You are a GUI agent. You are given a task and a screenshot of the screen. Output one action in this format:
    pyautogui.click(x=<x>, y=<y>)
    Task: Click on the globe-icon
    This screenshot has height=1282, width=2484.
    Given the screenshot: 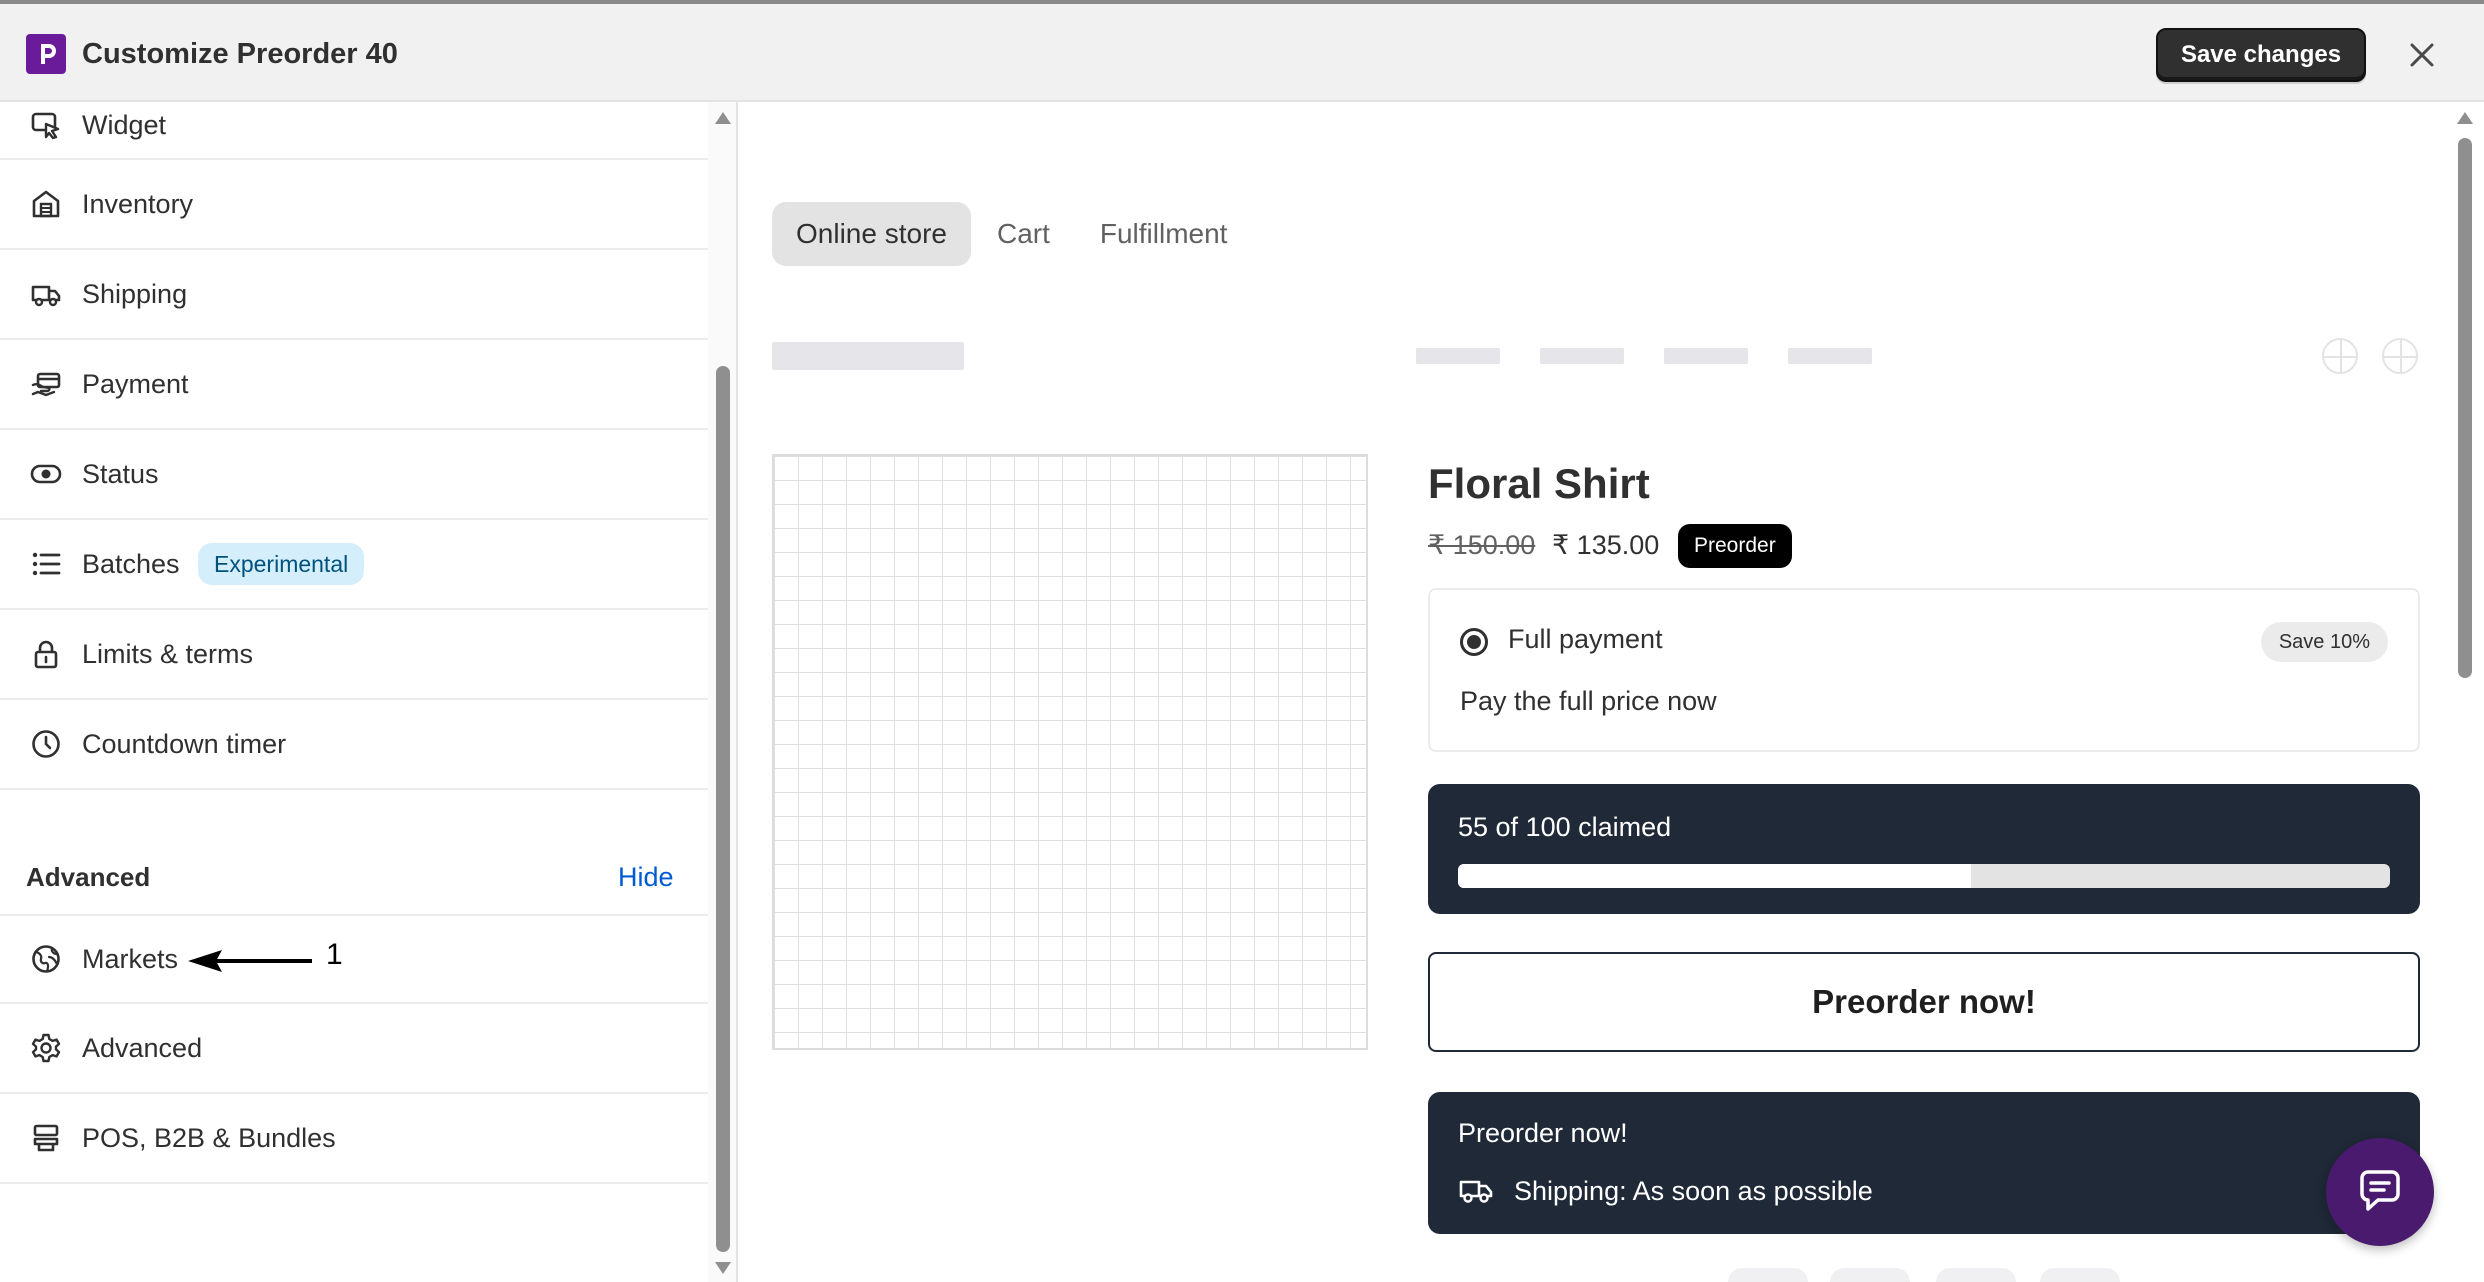 What is the action you would take?
    pyautogui.click(x=46, y=959)
    